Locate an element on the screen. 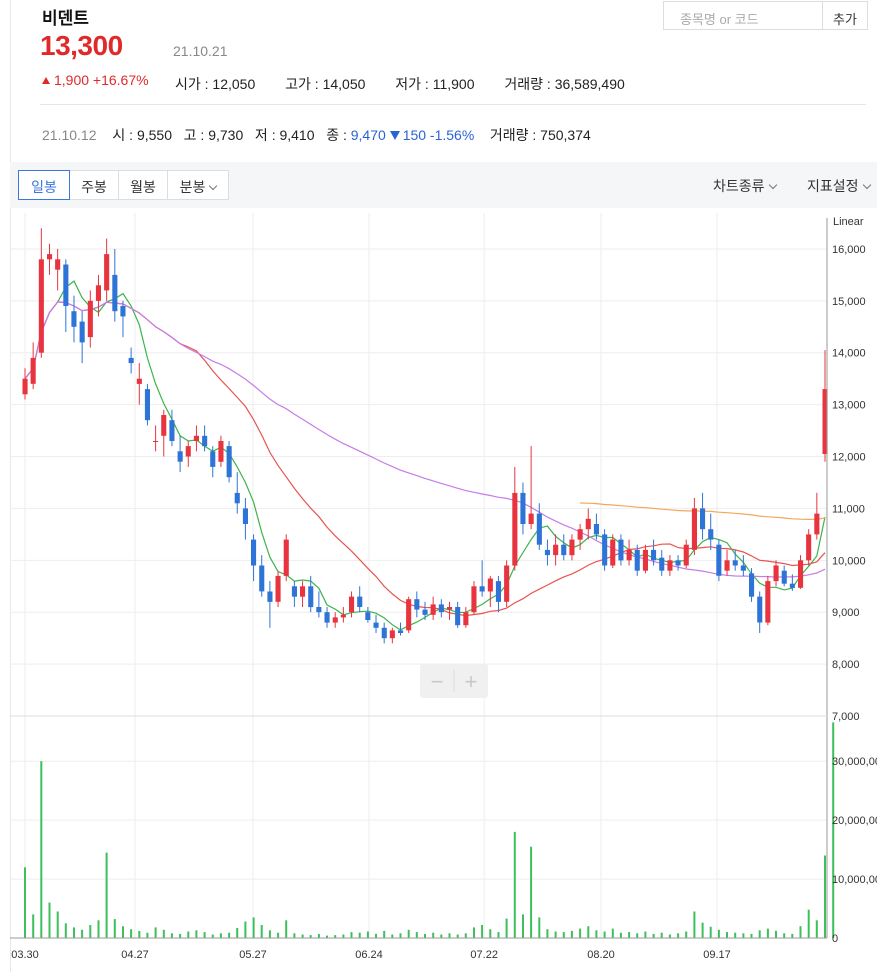  price-tick-label: 13,000 is located at coordinates (849, 406).